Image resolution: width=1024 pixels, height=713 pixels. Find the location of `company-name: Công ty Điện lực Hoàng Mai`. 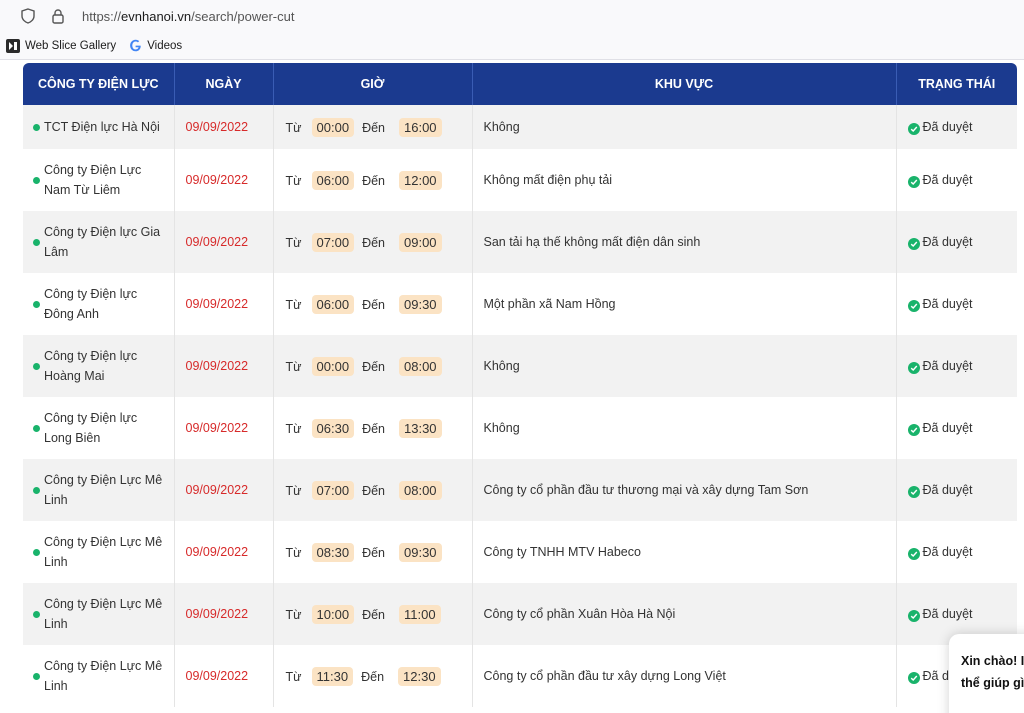

company-name: Công ty Điện lực Hoàng Mai is located at coordinates (91, 366).